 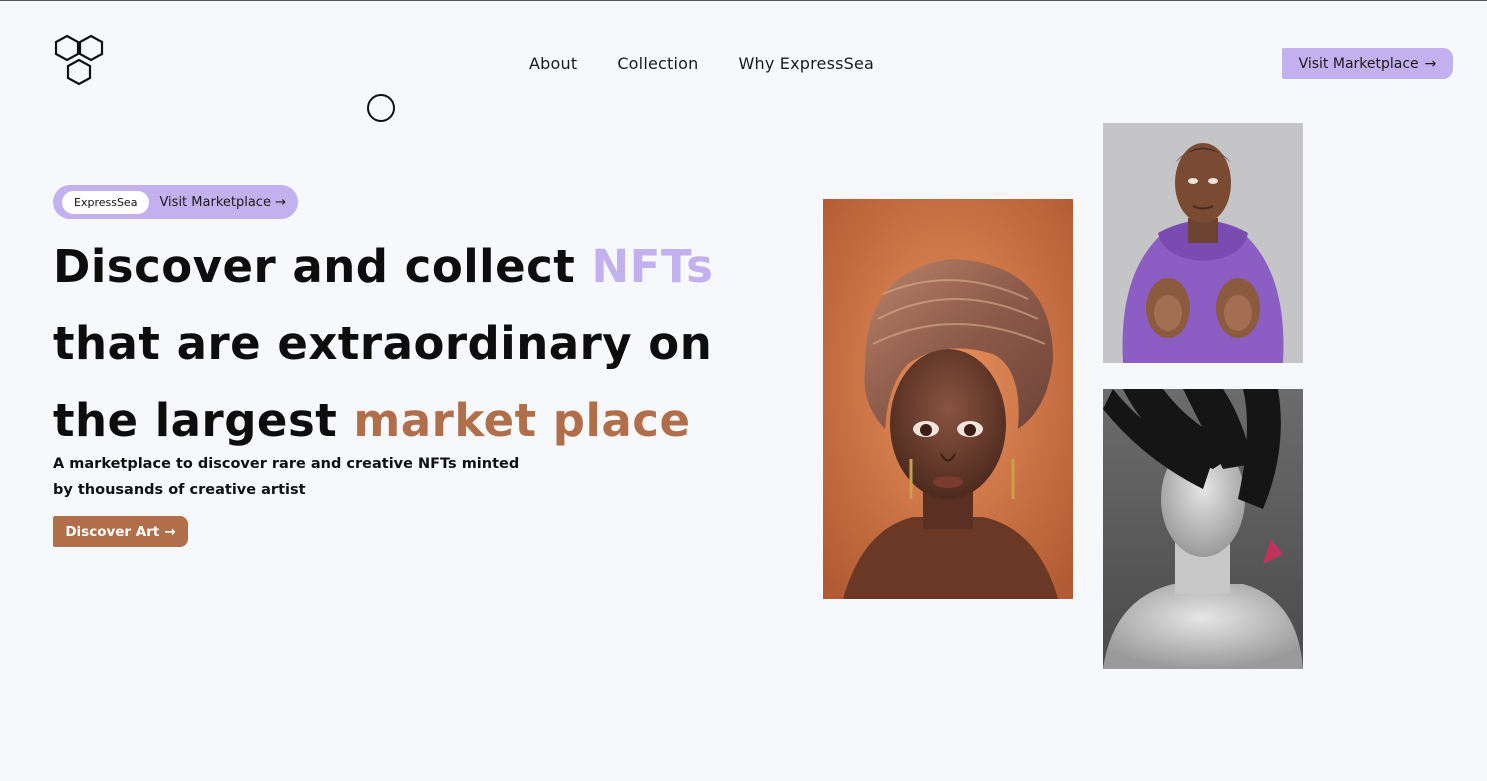 What do you see at coordinates (522, 420) in the screenshot?
I see `headline-highlight-marketplace: market place` at bounding box center [522, 420].